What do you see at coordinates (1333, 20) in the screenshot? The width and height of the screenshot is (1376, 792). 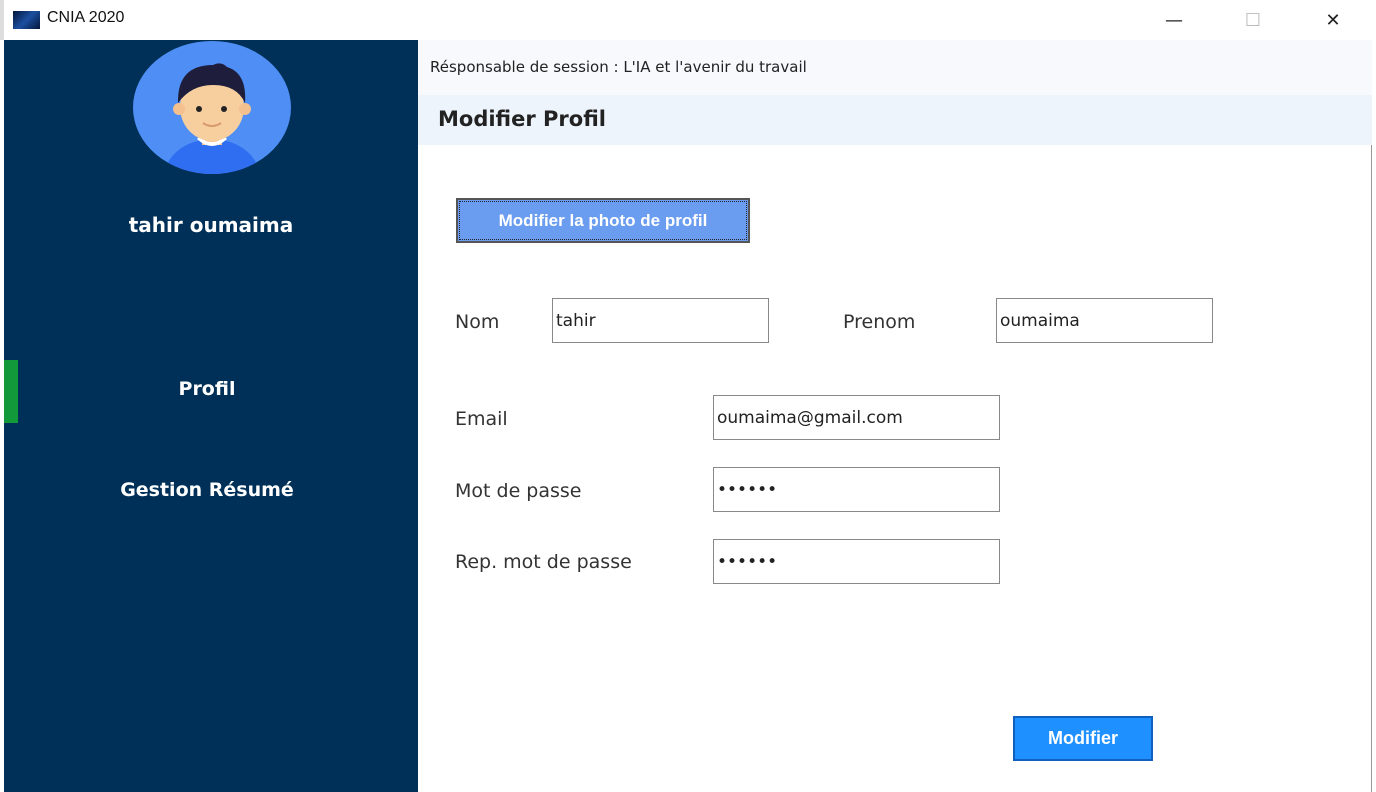 I see `close-button: ✕` at bounding box center [1333, 20].